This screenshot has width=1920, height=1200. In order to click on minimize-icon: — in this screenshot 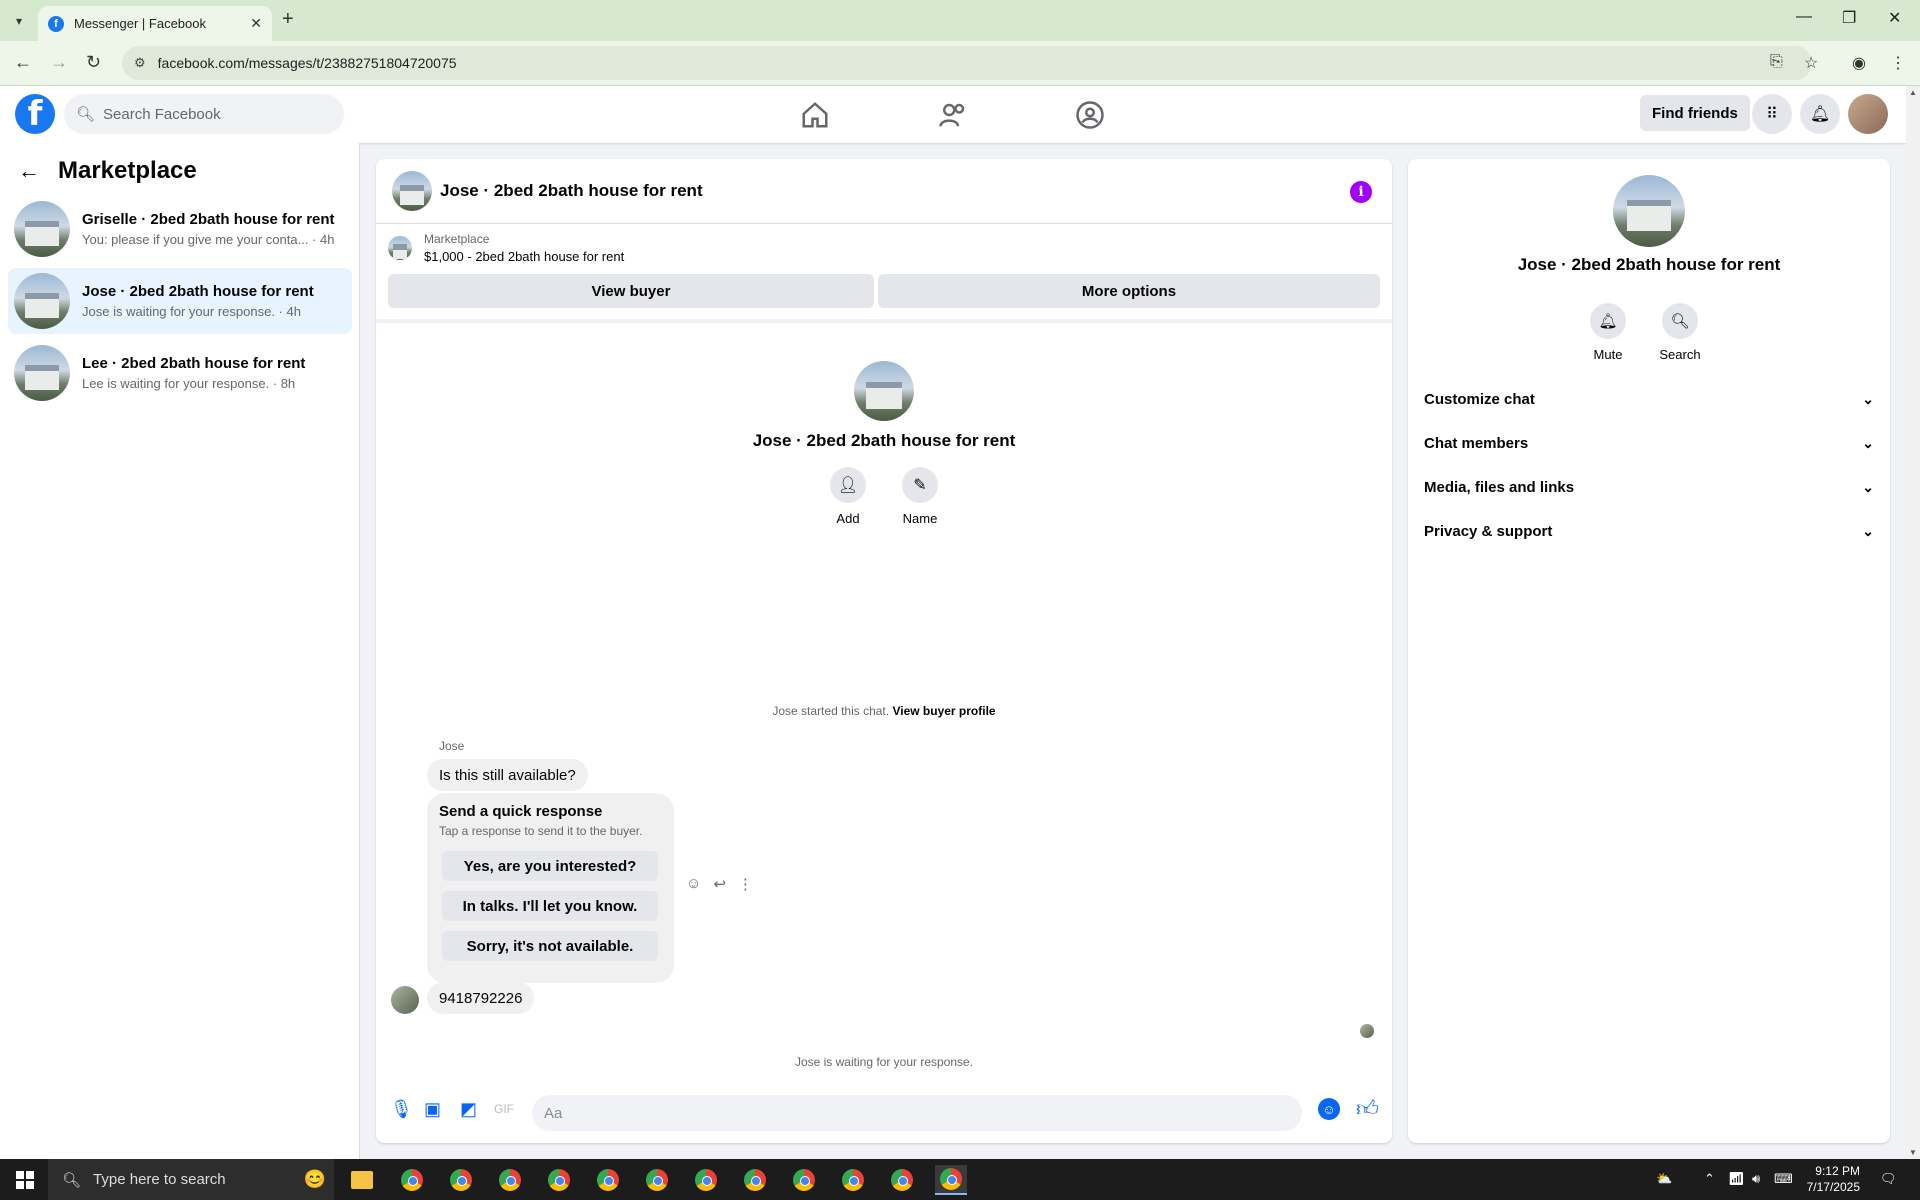, I will do `click(1804, 17)`.